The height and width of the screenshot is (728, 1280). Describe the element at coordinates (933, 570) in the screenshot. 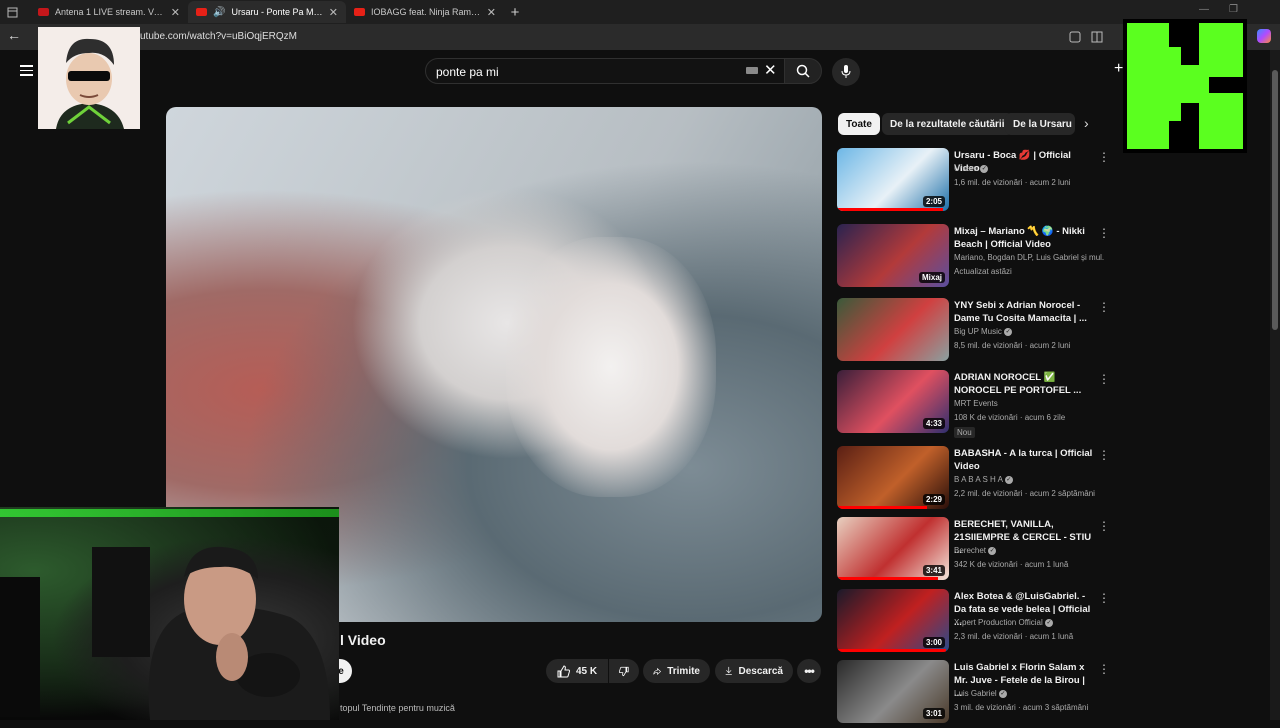

I see `duration-badge: 3:41` at that location.